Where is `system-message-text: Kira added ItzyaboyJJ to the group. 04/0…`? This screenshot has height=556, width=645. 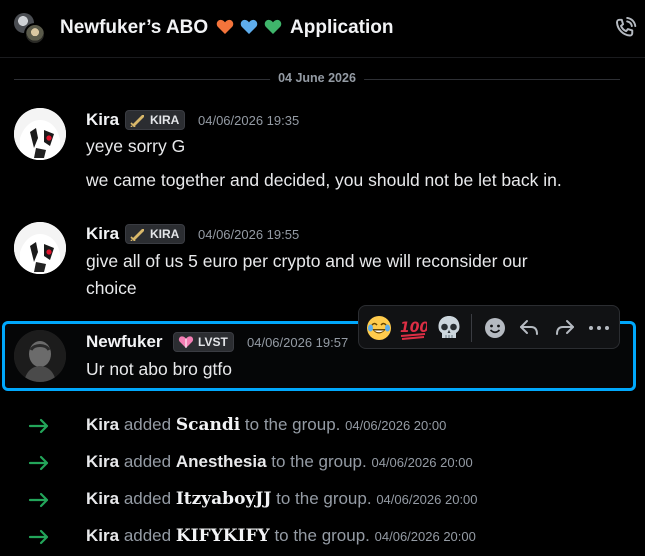 system-message-text: Kira added ItzyaboyJJ to the group. 04/0… is located at coordinates (282, 499).